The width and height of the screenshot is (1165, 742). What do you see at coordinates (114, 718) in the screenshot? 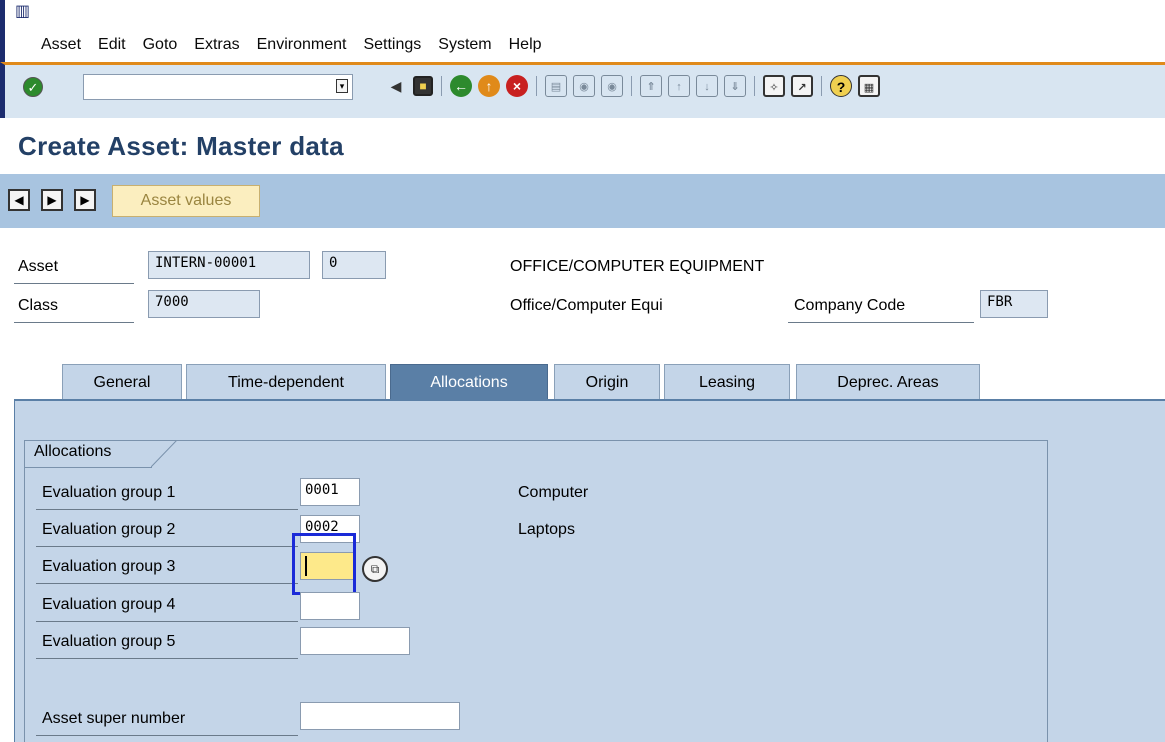
I see `asset-super-number-label: Asset super number` at bounding box center [114, 718].